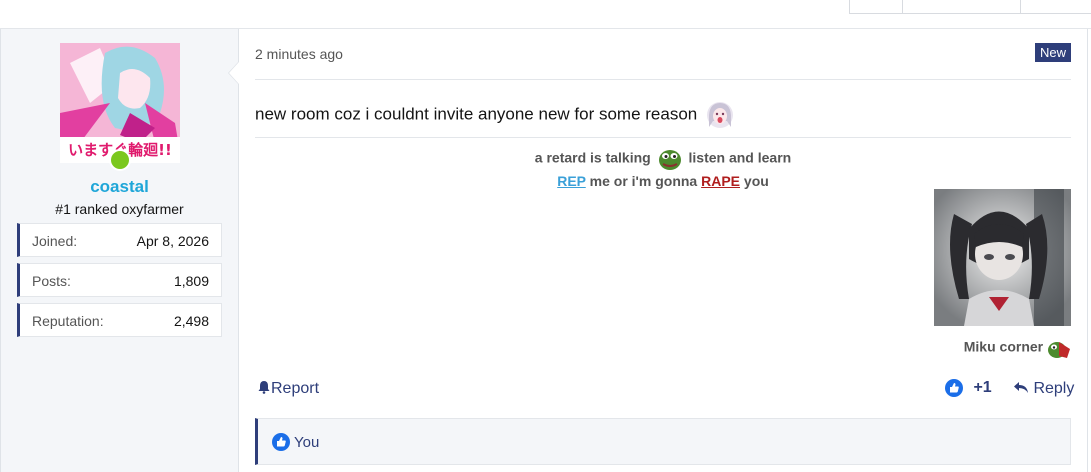 The height and width of the screenshot is (472, 1091). What do you see at coordinates (281, 442) in the screenshot?
I see `like-reaction-icon` at bounding box center [281, 442].